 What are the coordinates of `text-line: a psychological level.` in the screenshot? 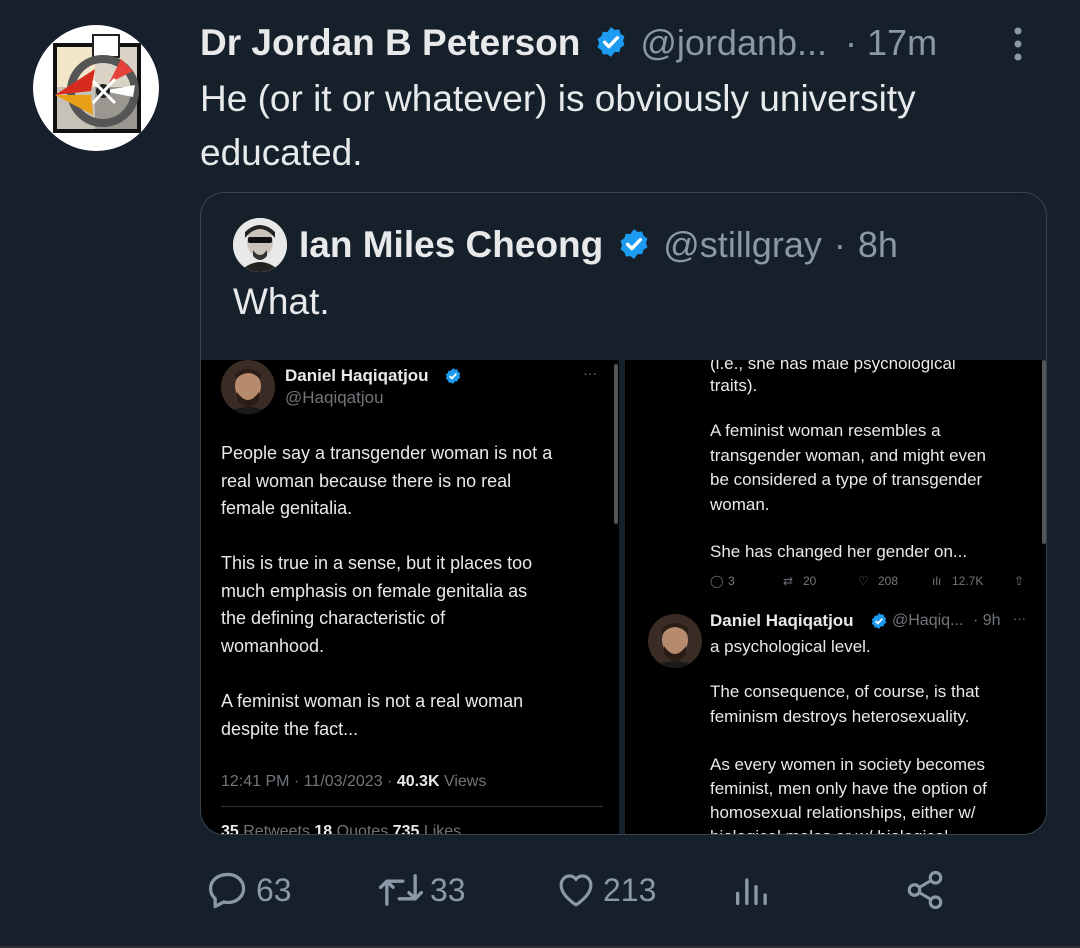 It's located at (790, 646).